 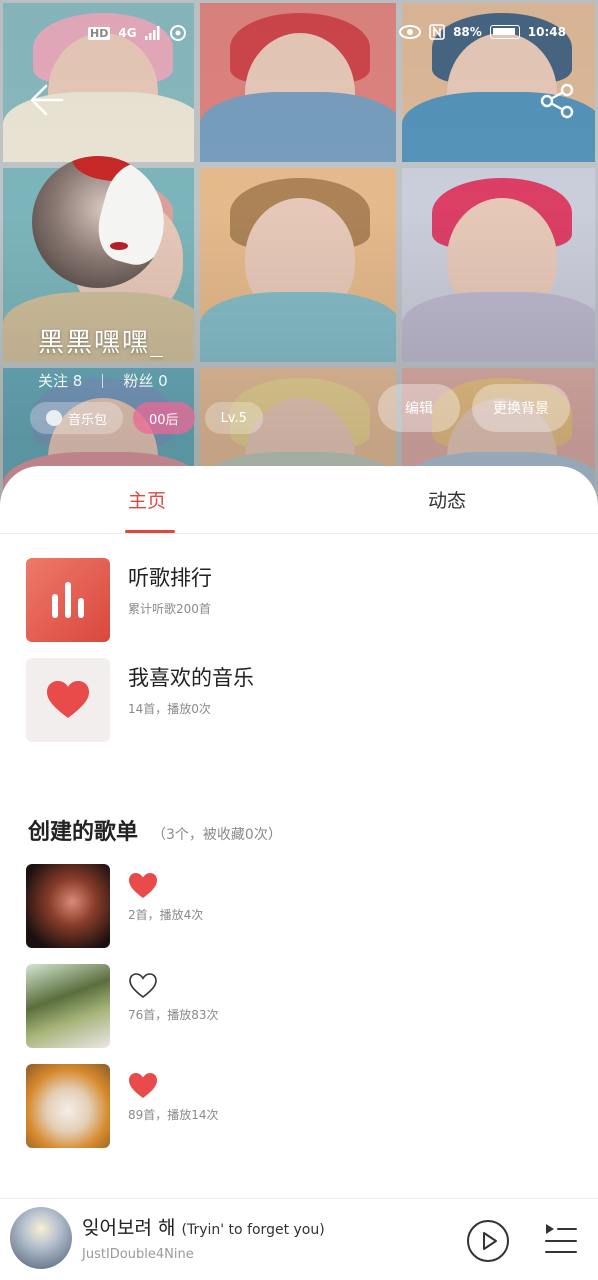 What do you see at coordinates (299, 35) in the screenshot?
I see `status-bar: HD 4G 88% 10:48` at bounding box center [299, 35].